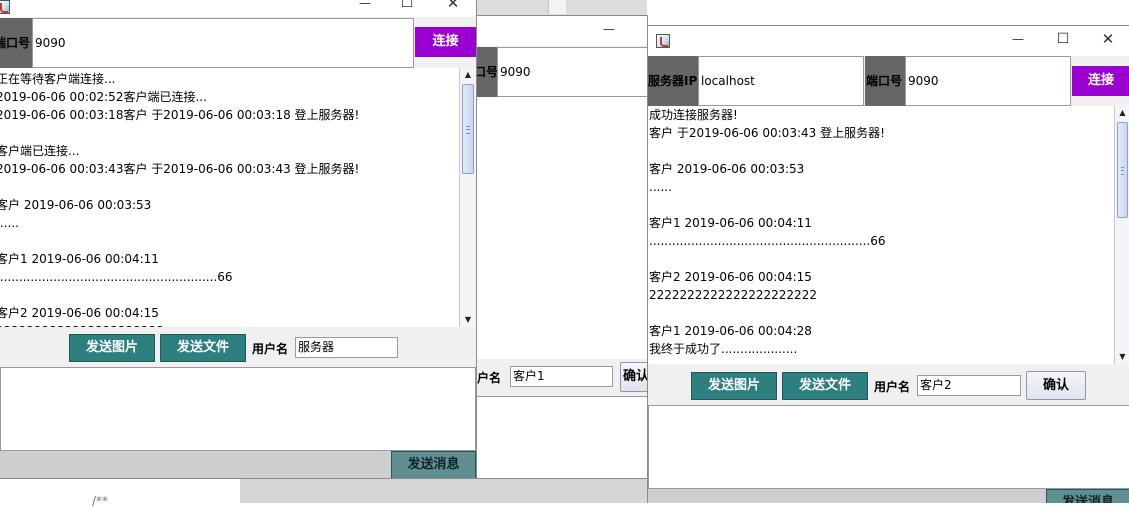  Describe the element at coordinates (16, 43) in the screenshot. I see `server-port-label: 端口号` at that location.